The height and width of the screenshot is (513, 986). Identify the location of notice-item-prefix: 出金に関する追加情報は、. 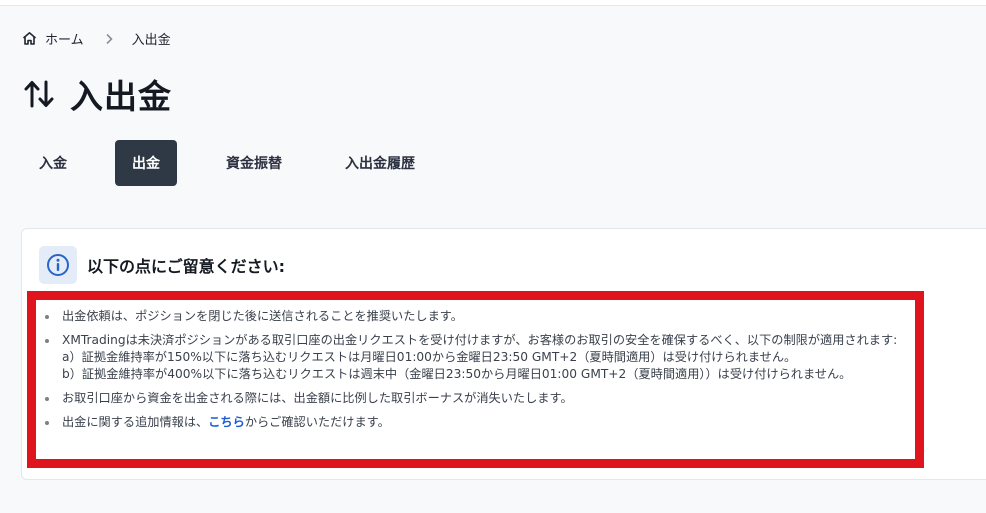
(135, 422).